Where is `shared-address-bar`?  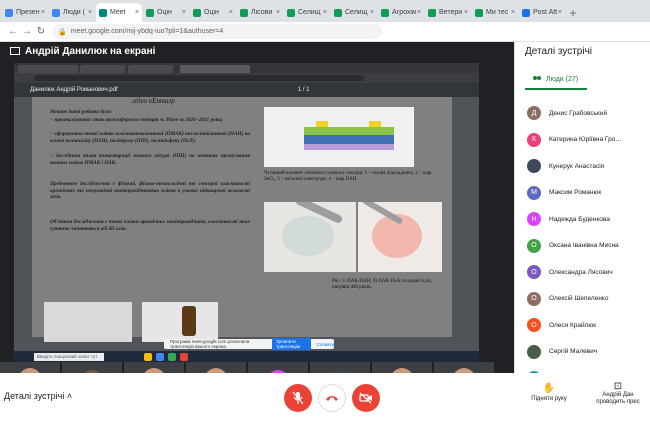 shared-address-bar is located at coordinates (246, 78).